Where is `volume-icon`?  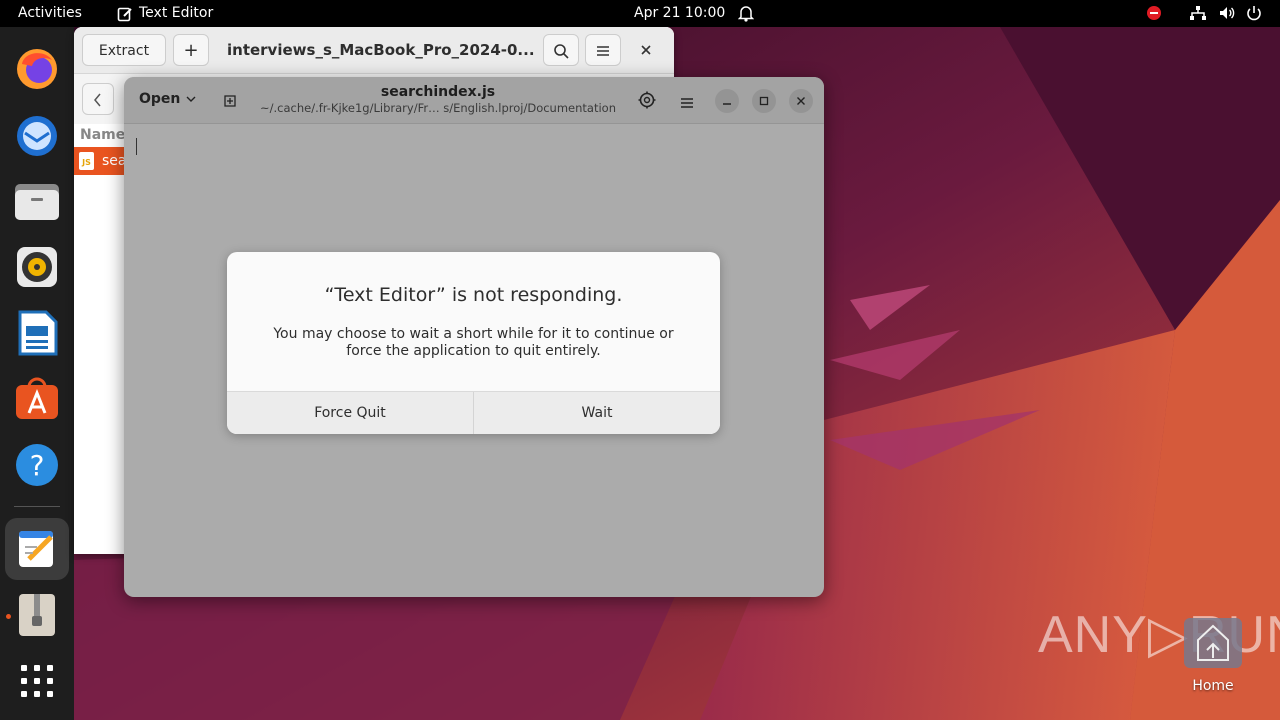 volume-icon is located at coordinates (1227, 13).